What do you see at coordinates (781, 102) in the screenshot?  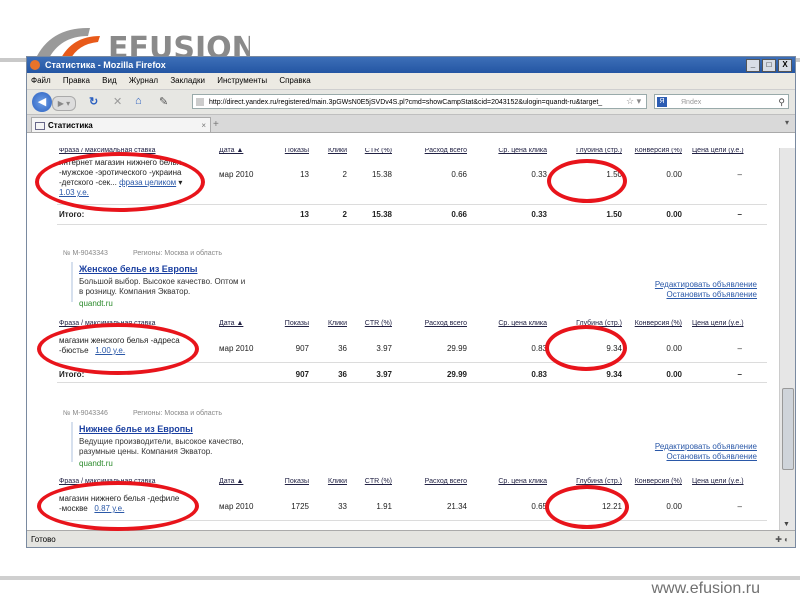 I see `search-icon: ⚲` at bounding box center [781, 102].